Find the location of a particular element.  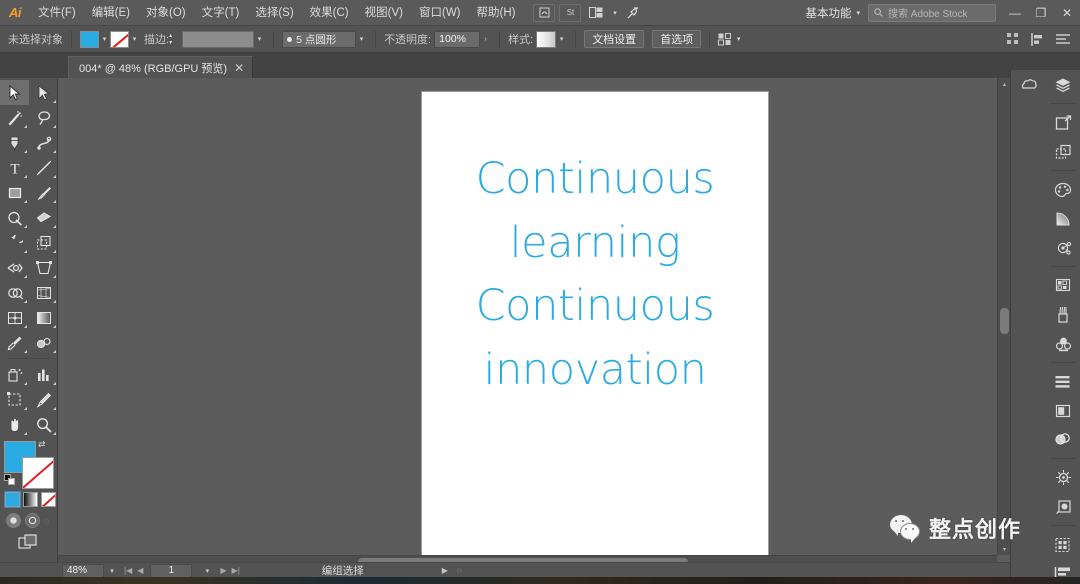

artboards-panel-icon is located at coordinates (1063, 122).